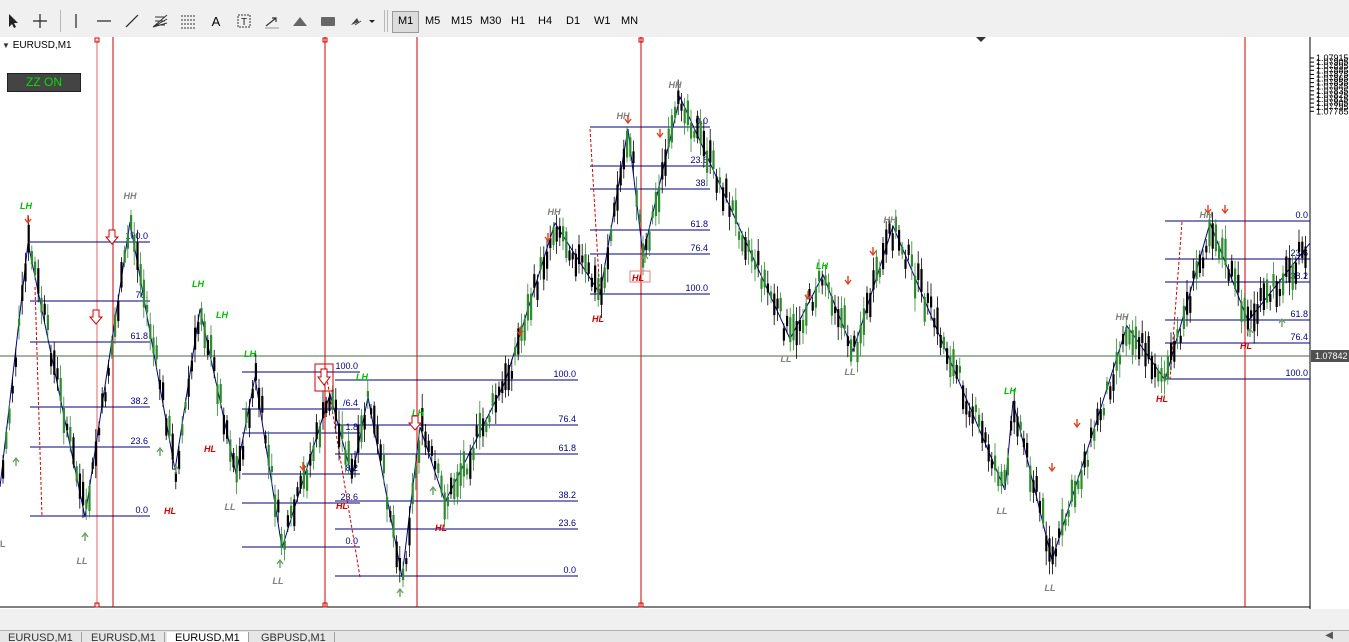  Describe the element at coordinates (216, 21) in the screenshot. I see `text-icon: A` at that location.